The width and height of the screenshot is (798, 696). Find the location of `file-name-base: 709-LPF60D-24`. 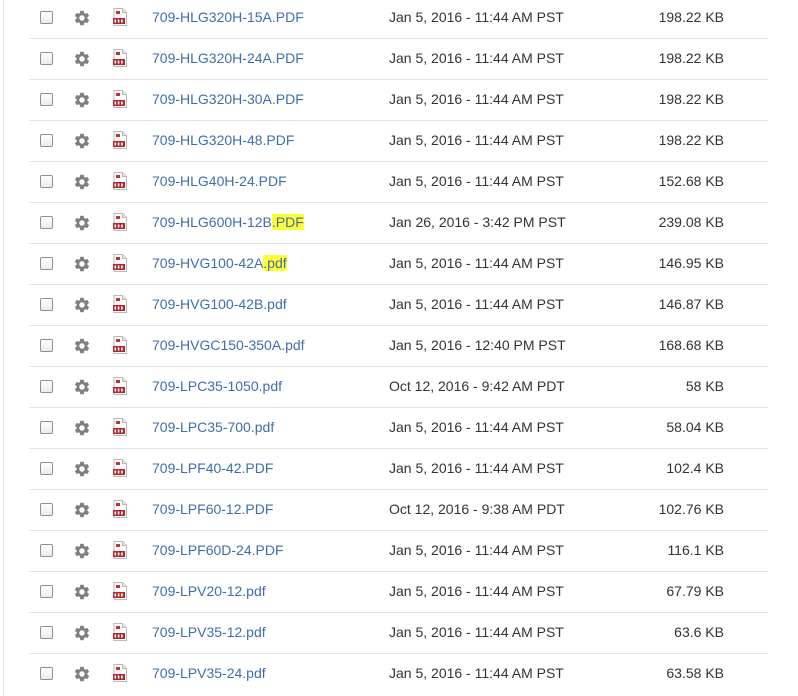

file-name-base: 709-LPF60D-24 is located at coordinates (202, 550).